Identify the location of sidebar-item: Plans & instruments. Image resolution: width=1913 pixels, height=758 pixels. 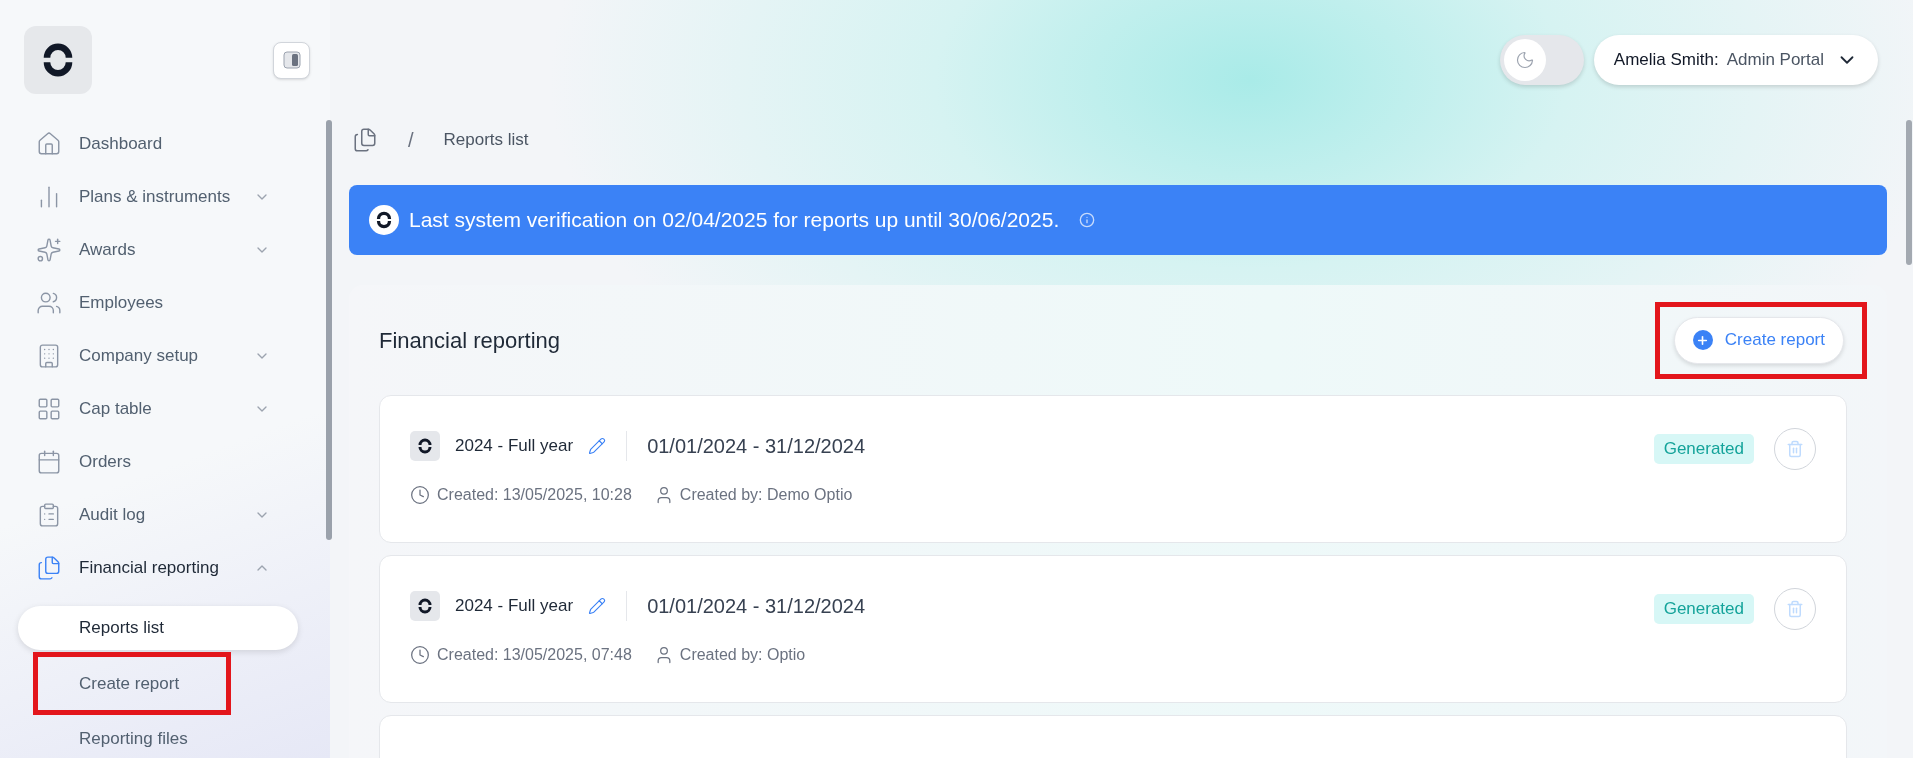
(165, 196).